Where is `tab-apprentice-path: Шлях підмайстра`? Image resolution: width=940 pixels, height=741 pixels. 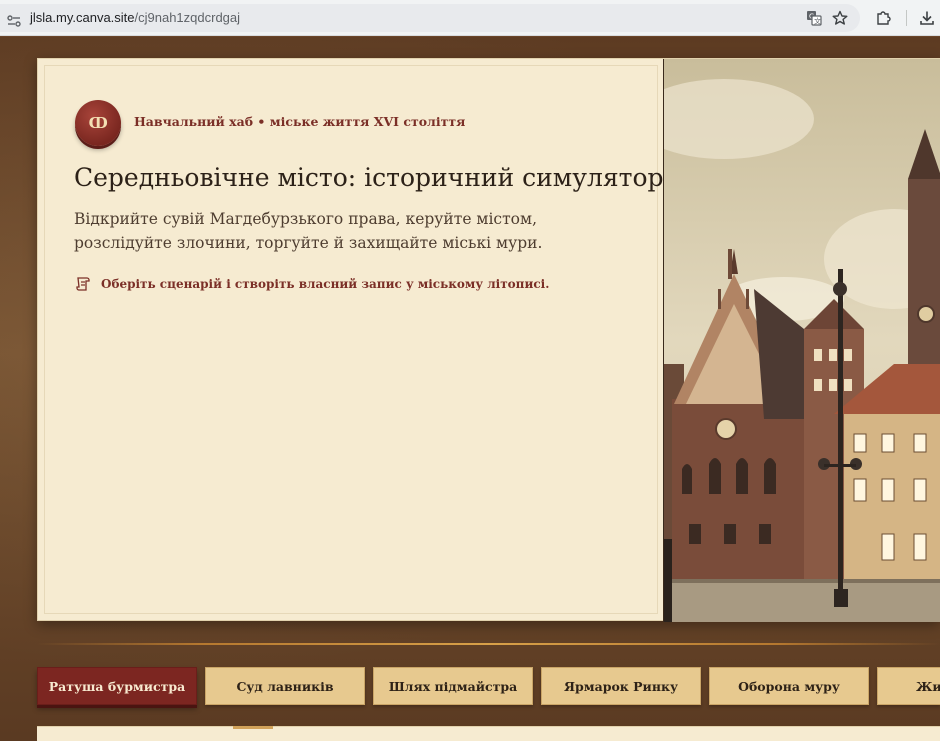 tab-apprentice-path: Шлях підмайстра is located at coordinates (453, 686).